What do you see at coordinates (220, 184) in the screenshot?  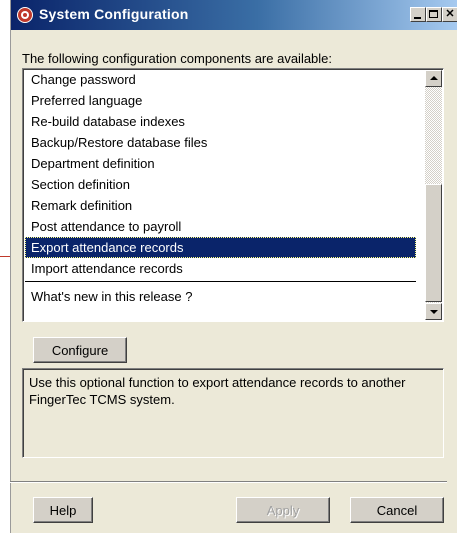 I see `list-item: Section definition` at bounding box center [220, 184].